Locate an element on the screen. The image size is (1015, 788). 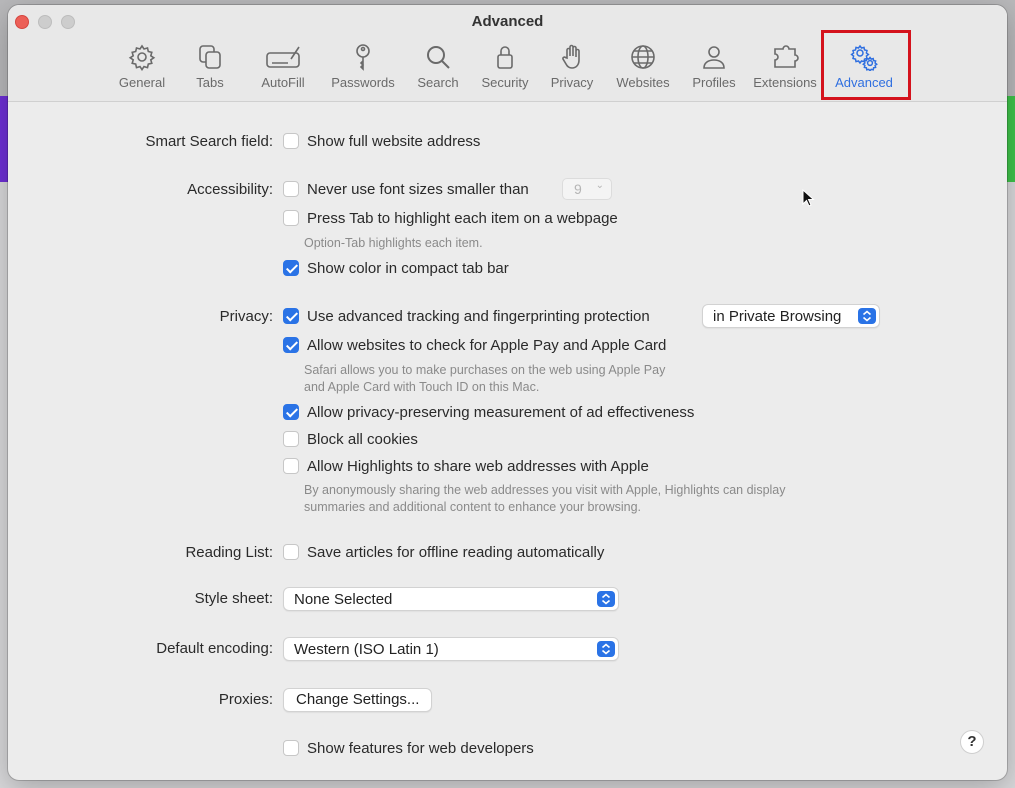
tab-extensions: Extensions is located at coordinates (785, 68).